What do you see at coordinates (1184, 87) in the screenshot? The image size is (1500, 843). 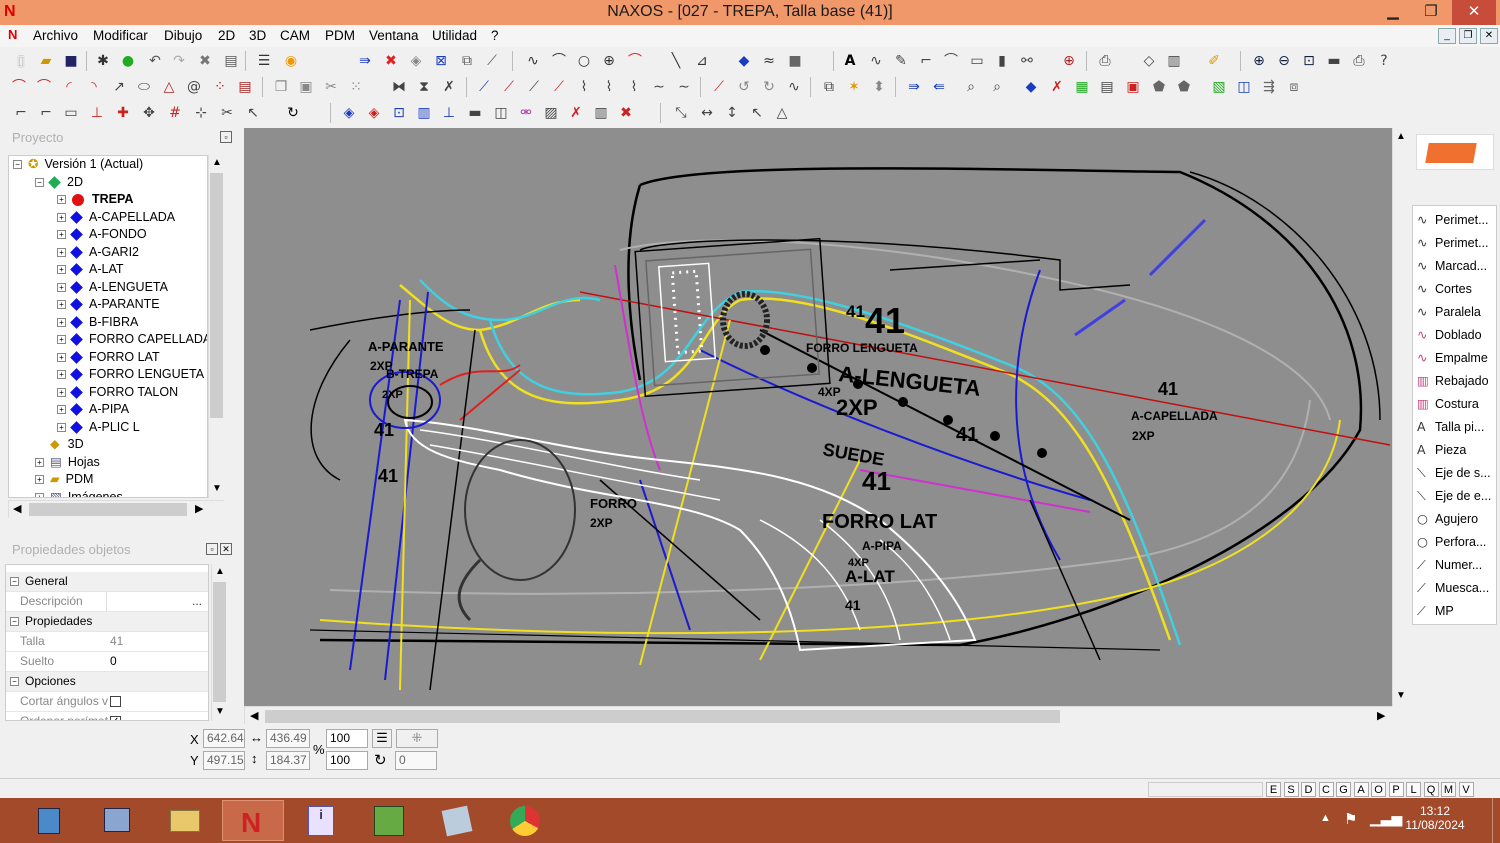 I see `shape2-icon: ⬟` at bounding box center [1184, 87].